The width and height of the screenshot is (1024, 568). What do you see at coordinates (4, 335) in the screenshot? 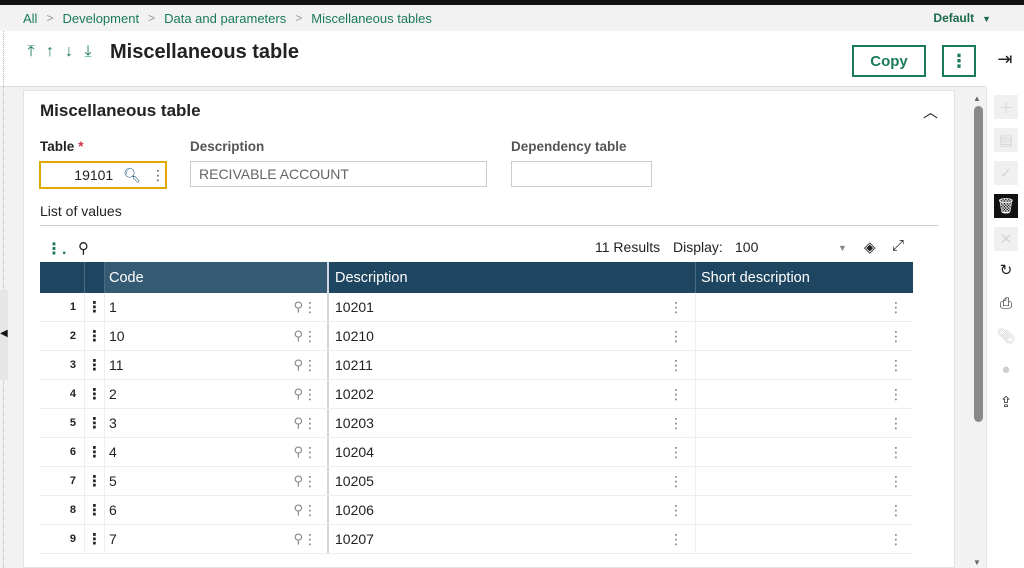
I see `left-panel-toggle: ◀` at bounding box center [4, 335].